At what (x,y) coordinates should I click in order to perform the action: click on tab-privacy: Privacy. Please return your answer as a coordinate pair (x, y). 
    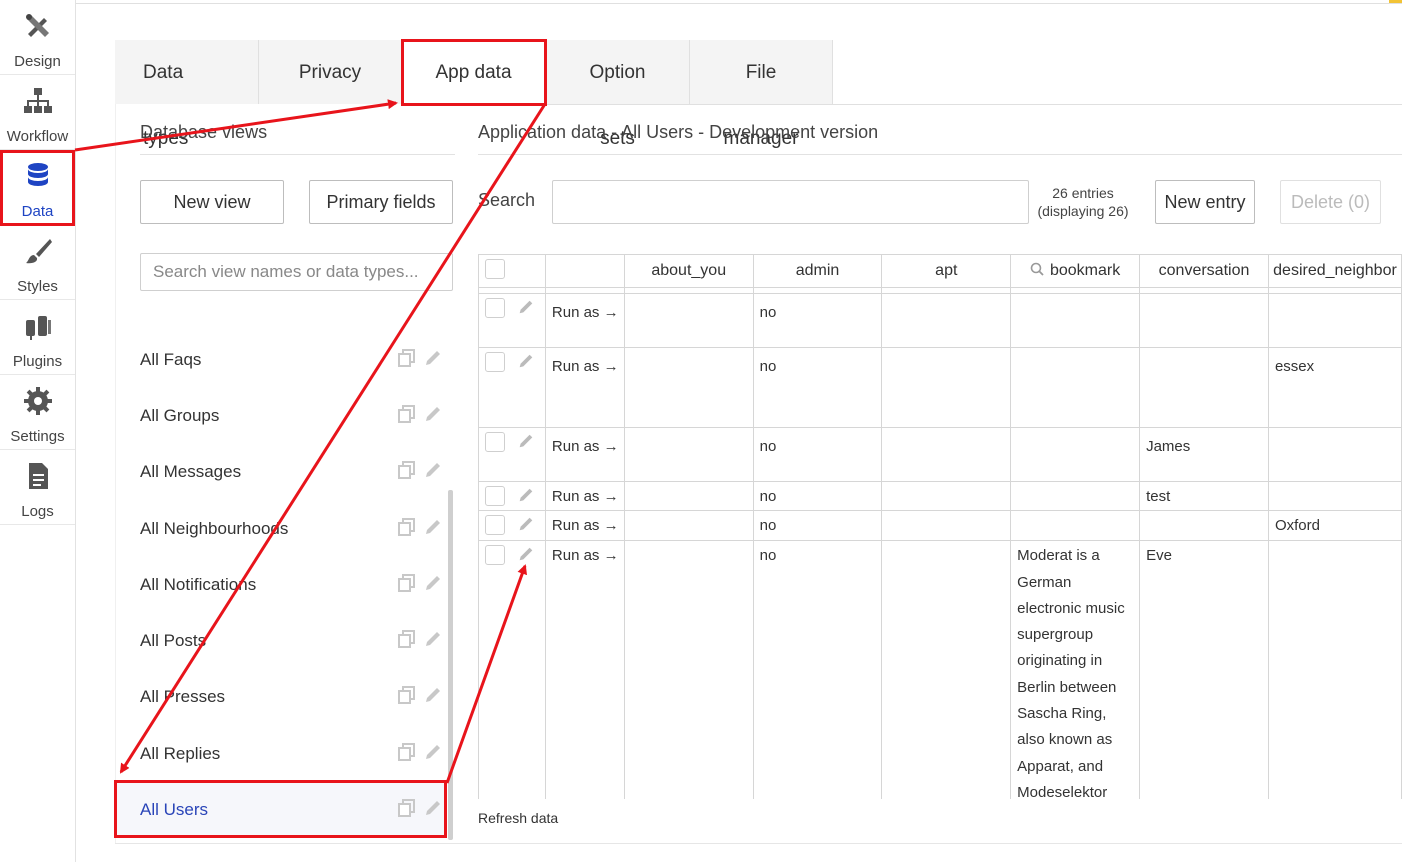
    Looking at the image, I should click on (330, 72).